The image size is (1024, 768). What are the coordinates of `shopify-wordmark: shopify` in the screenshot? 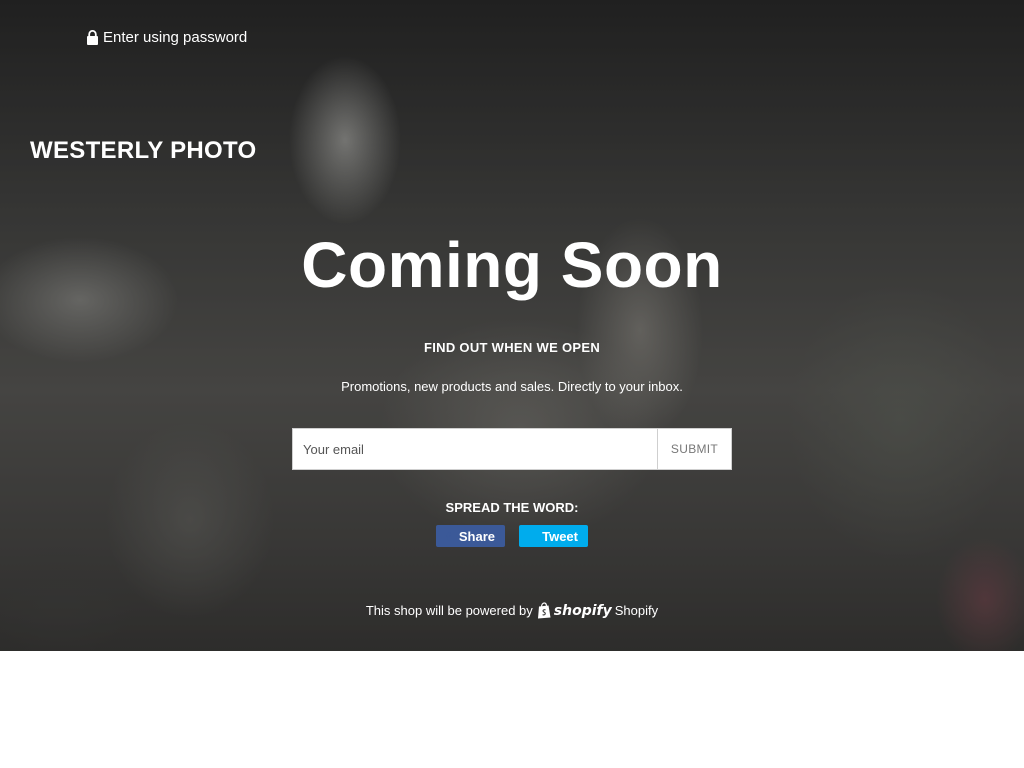 It's located at (582, 610).